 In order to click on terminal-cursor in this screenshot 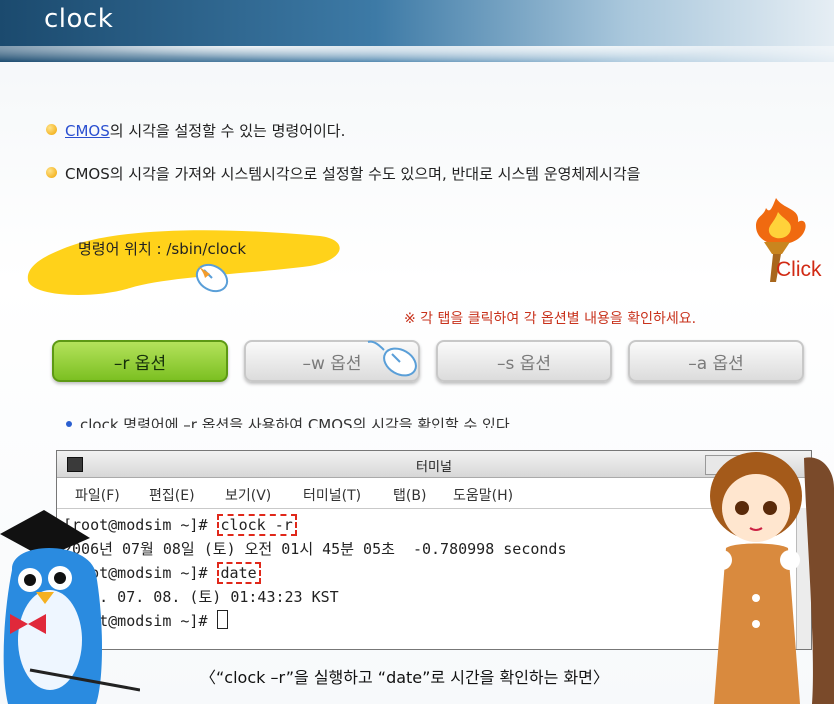, I will do `click(222, 619)`.